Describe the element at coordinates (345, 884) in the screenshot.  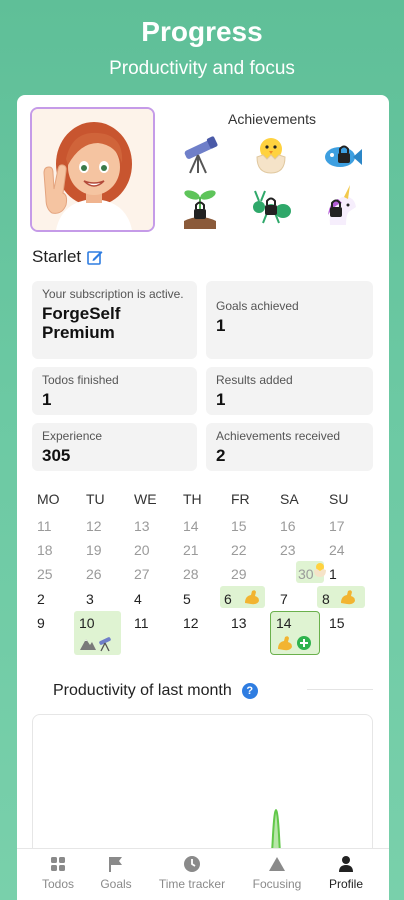
I see `nav-profile-label: Profile` at that location.